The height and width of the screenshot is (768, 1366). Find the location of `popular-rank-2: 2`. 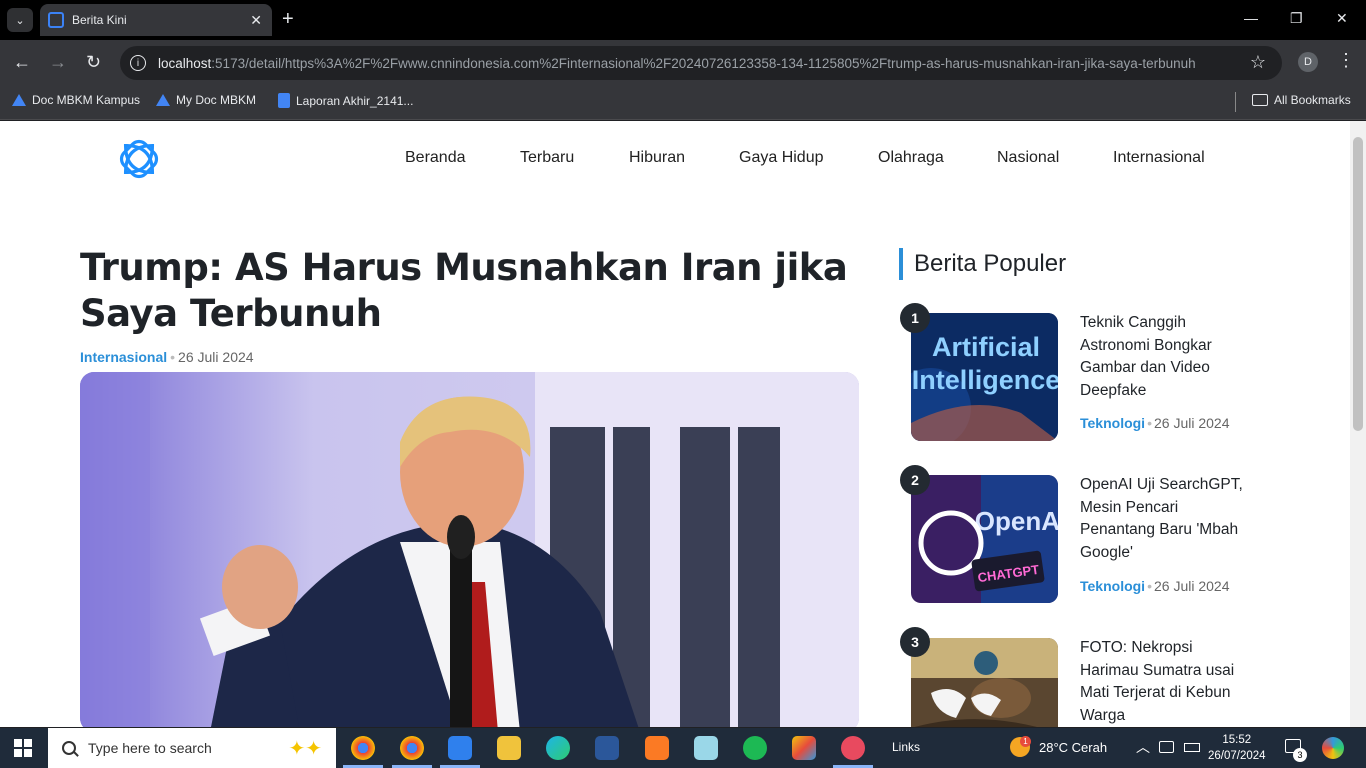

popular-rank-2: 2 is located at coordinates (915, 480).